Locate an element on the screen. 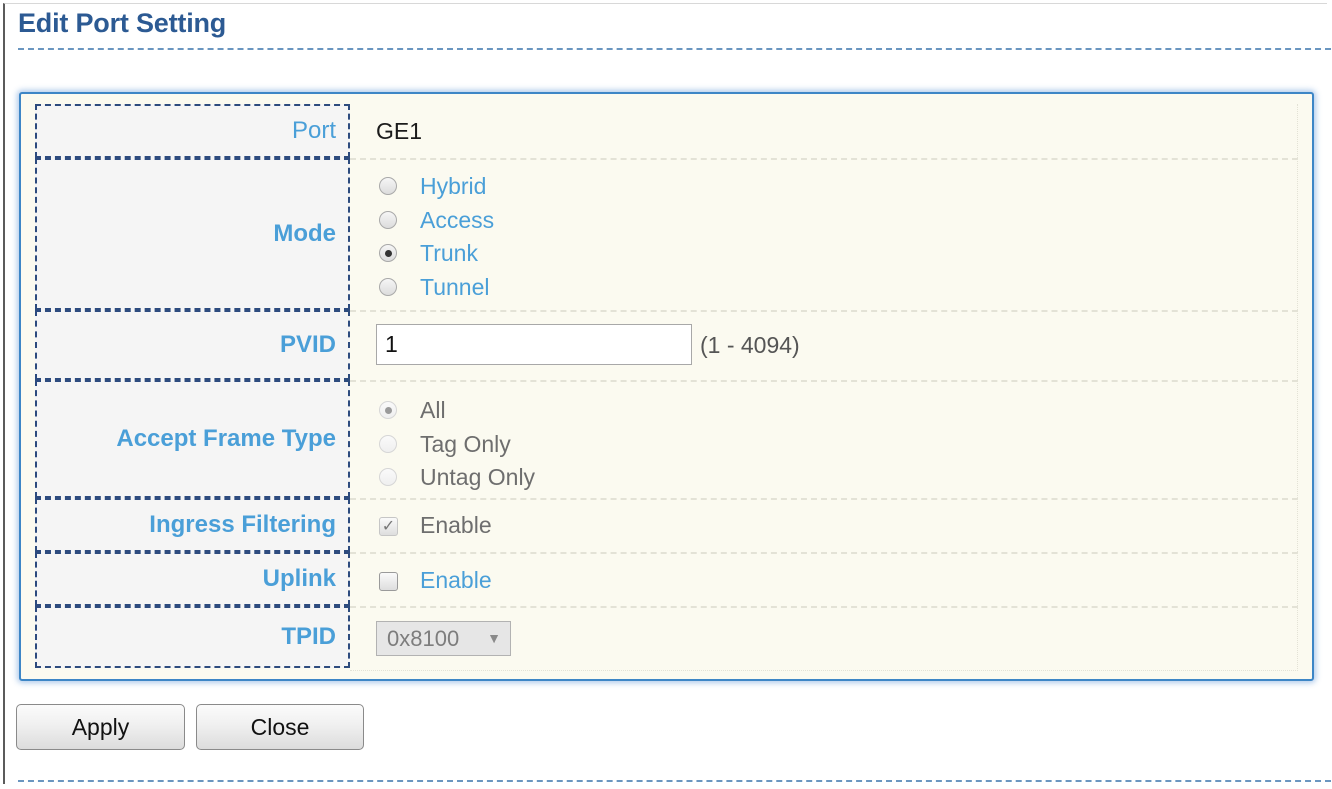  tpid-select: 0x8100 ▼ is located at coordinates (443, 638).